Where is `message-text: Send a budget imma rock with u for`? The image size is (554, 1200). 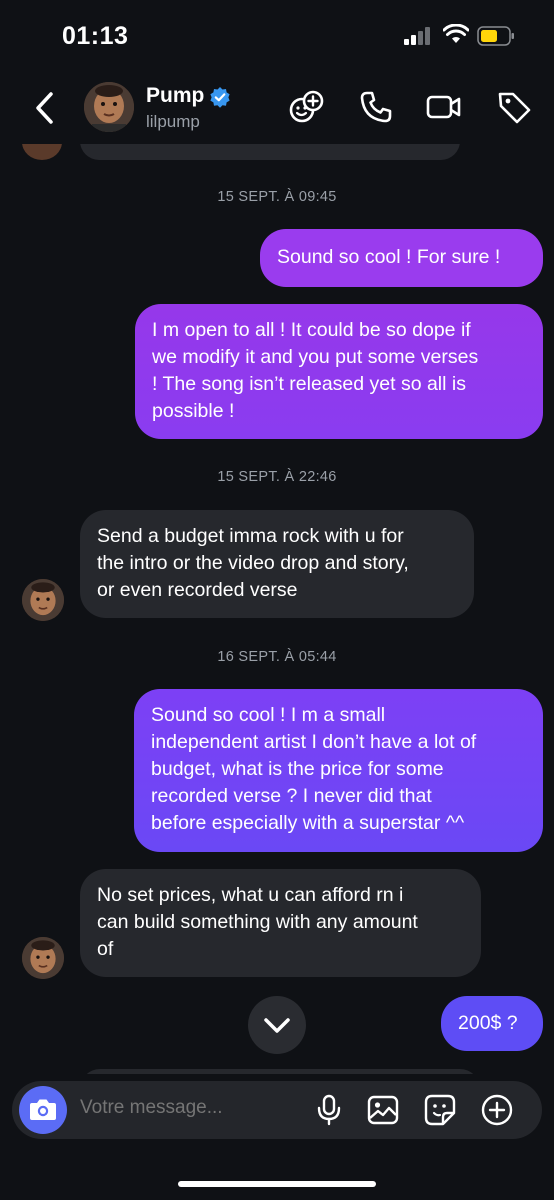 message-text: Send a budget imma rock with u for is located at coordinates (250, 536).